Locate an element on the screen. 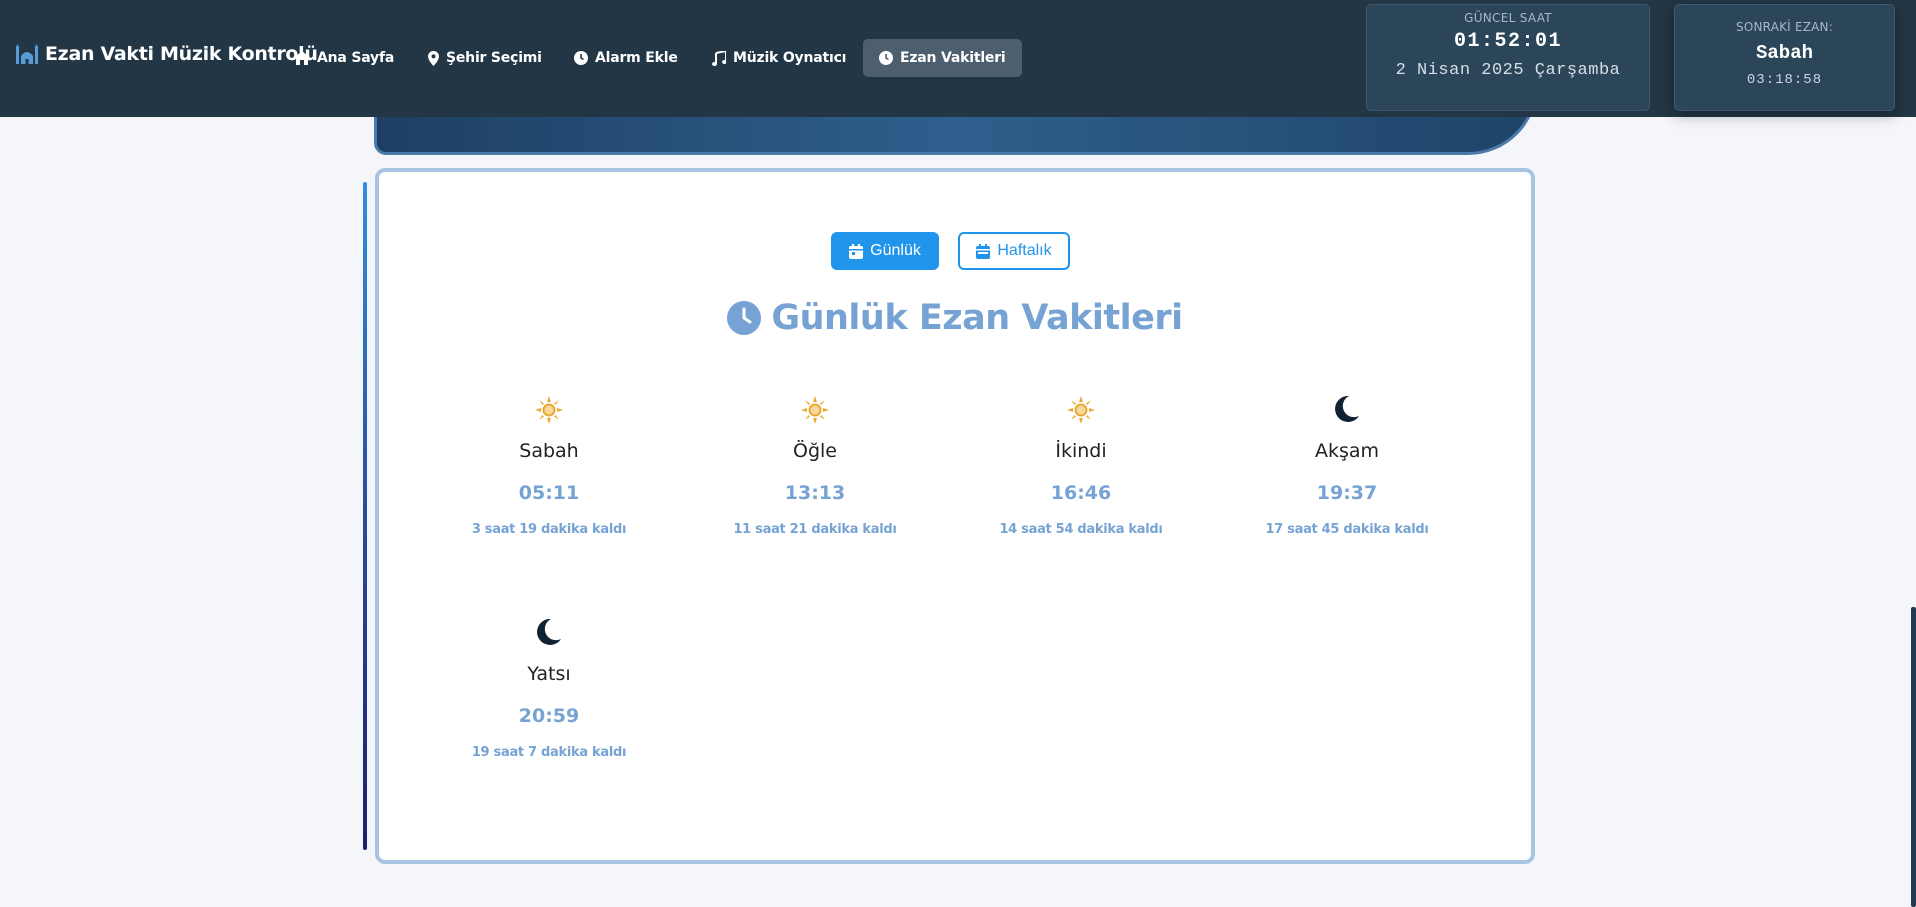  nav-item-music: Müzik Oynatıcı is located at coordinates (779, 58).